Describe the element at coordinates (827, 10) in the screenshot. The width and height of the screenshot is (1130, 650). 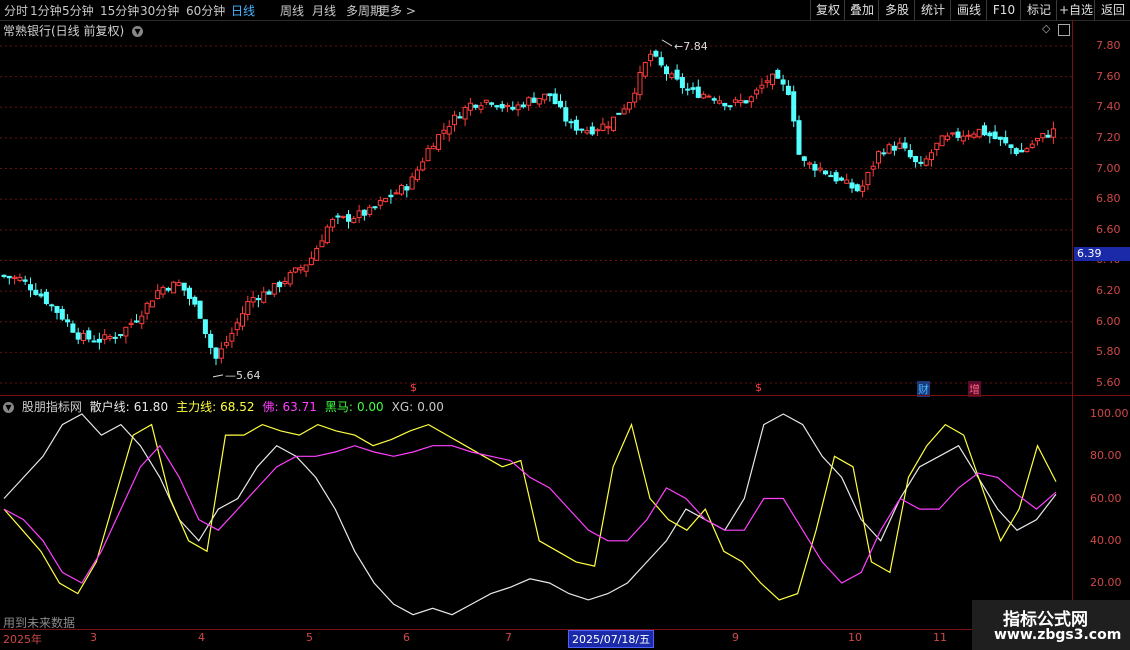
I see `toolbar-action-0: 复权` at that location.